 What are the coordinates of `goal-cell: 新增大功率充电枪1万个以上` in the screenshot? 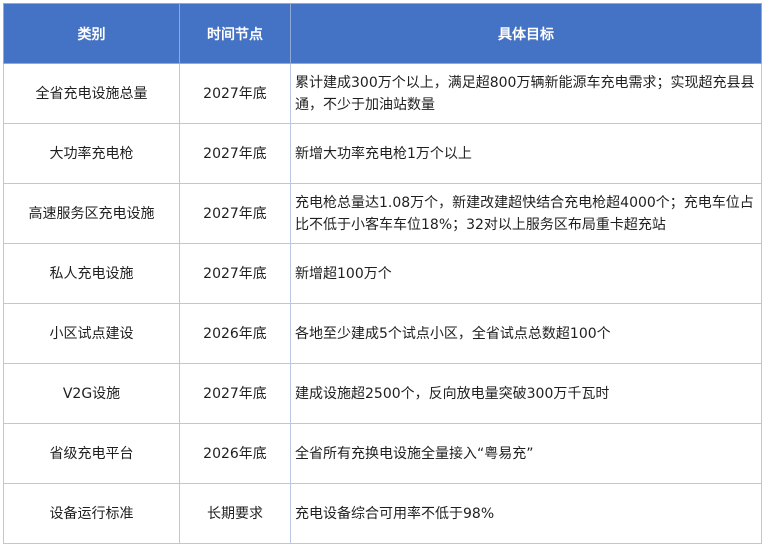 It's located at (526, 153).